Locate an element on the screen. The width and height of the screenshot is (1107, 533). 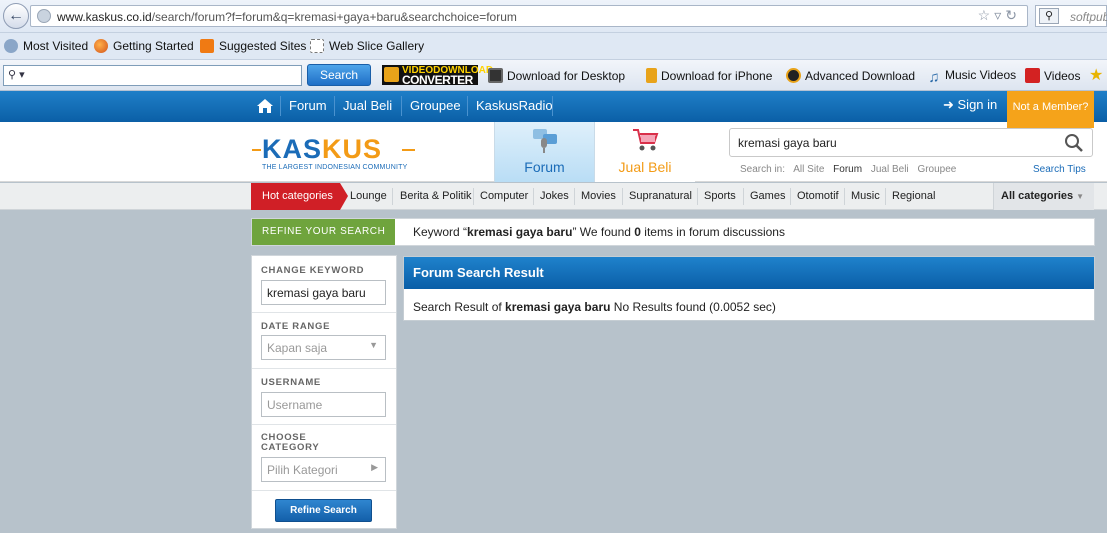
change-keyword-section: CHANGE KEYWORD kremasi gaya baru is located at coordinates (324, 284).